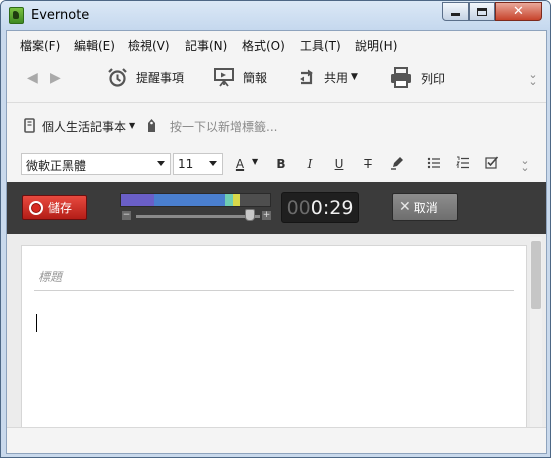 The width and height of the screenshot is (551, 458). What do you see at coordinates (255, 161) in the screenshot?
I see `font-color-dropdown-icon: ▼` at bounding box center [255, 161].